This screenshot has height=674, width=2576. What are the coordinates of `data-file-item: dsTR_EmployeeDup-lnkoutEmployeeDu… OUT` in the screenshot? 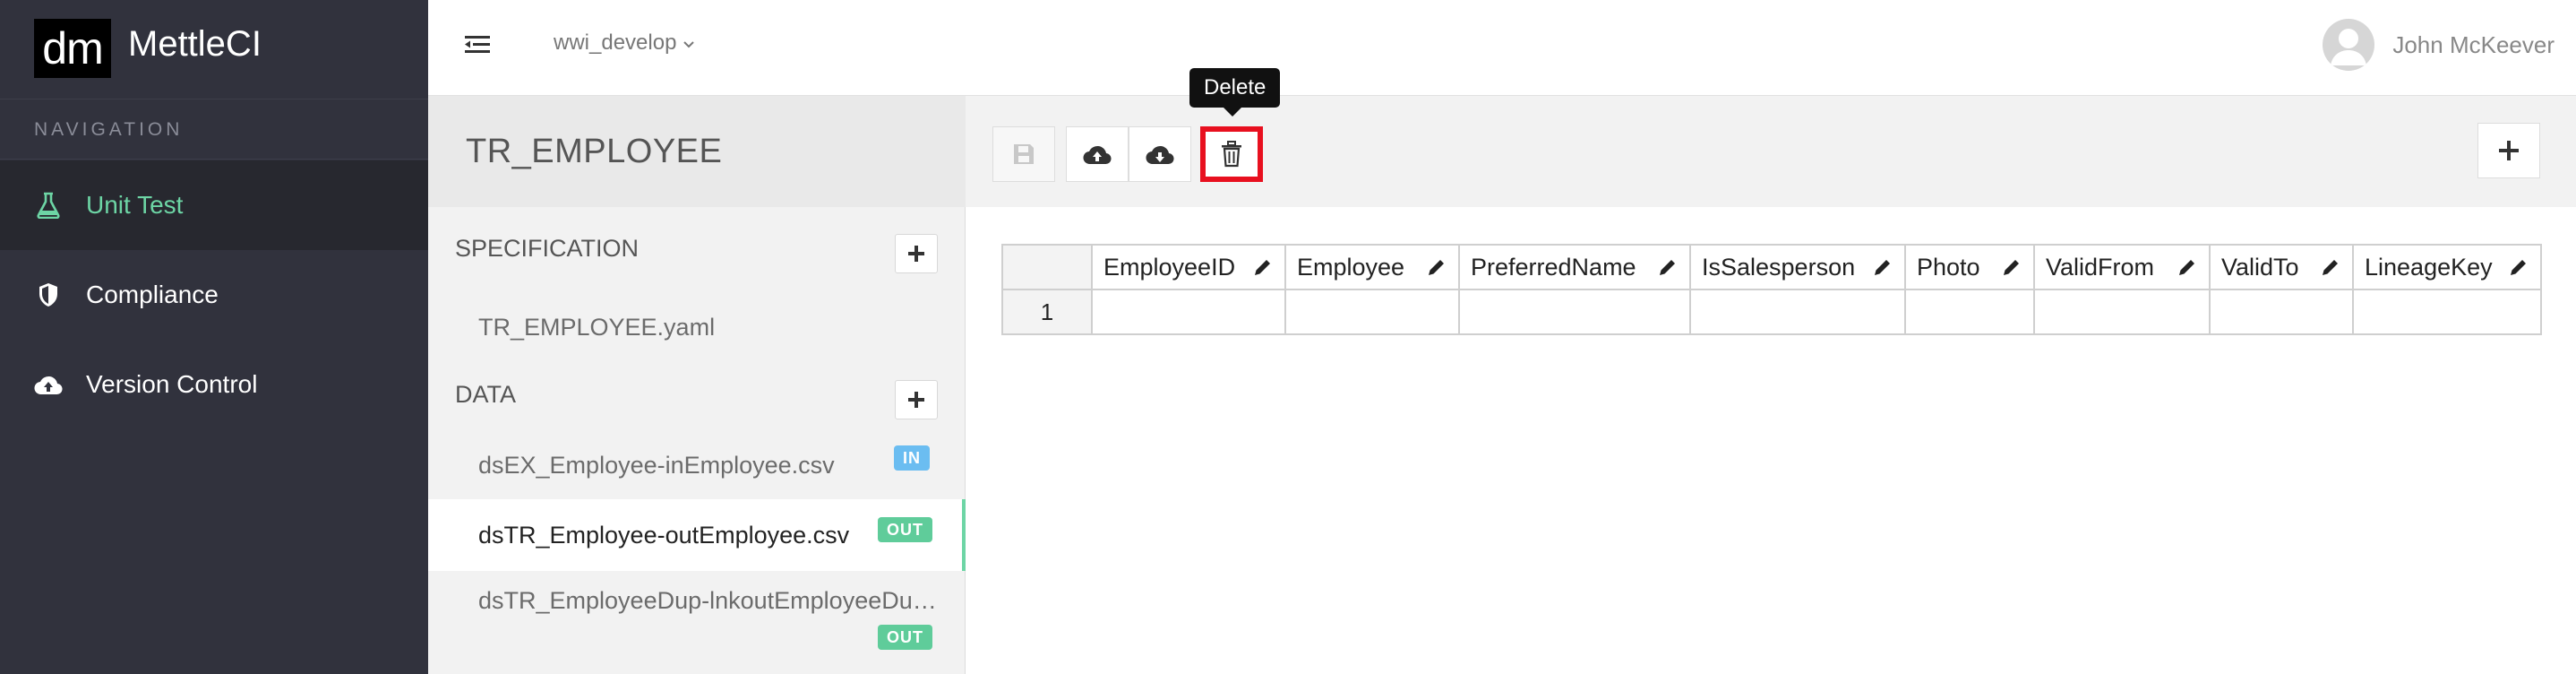 It's located at (697, 616).